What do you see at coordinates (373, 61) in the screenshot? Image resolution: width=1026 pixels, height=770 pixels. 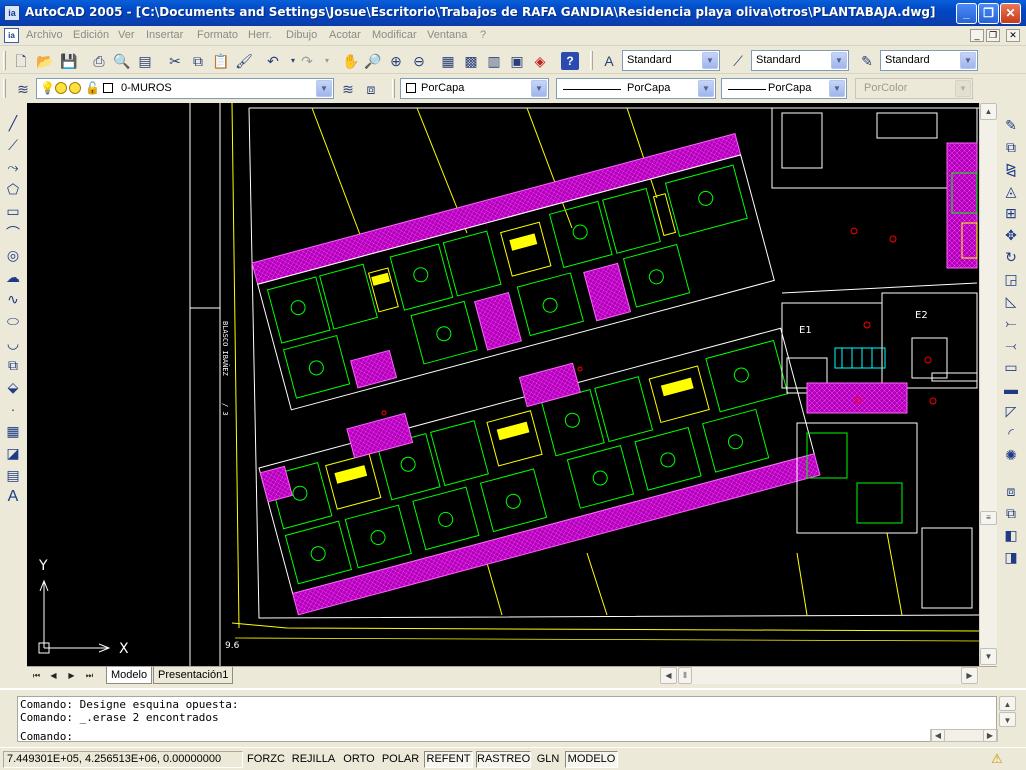 I see `zoom-realtime-icon: 🔎` at bounding box center [373, 61].